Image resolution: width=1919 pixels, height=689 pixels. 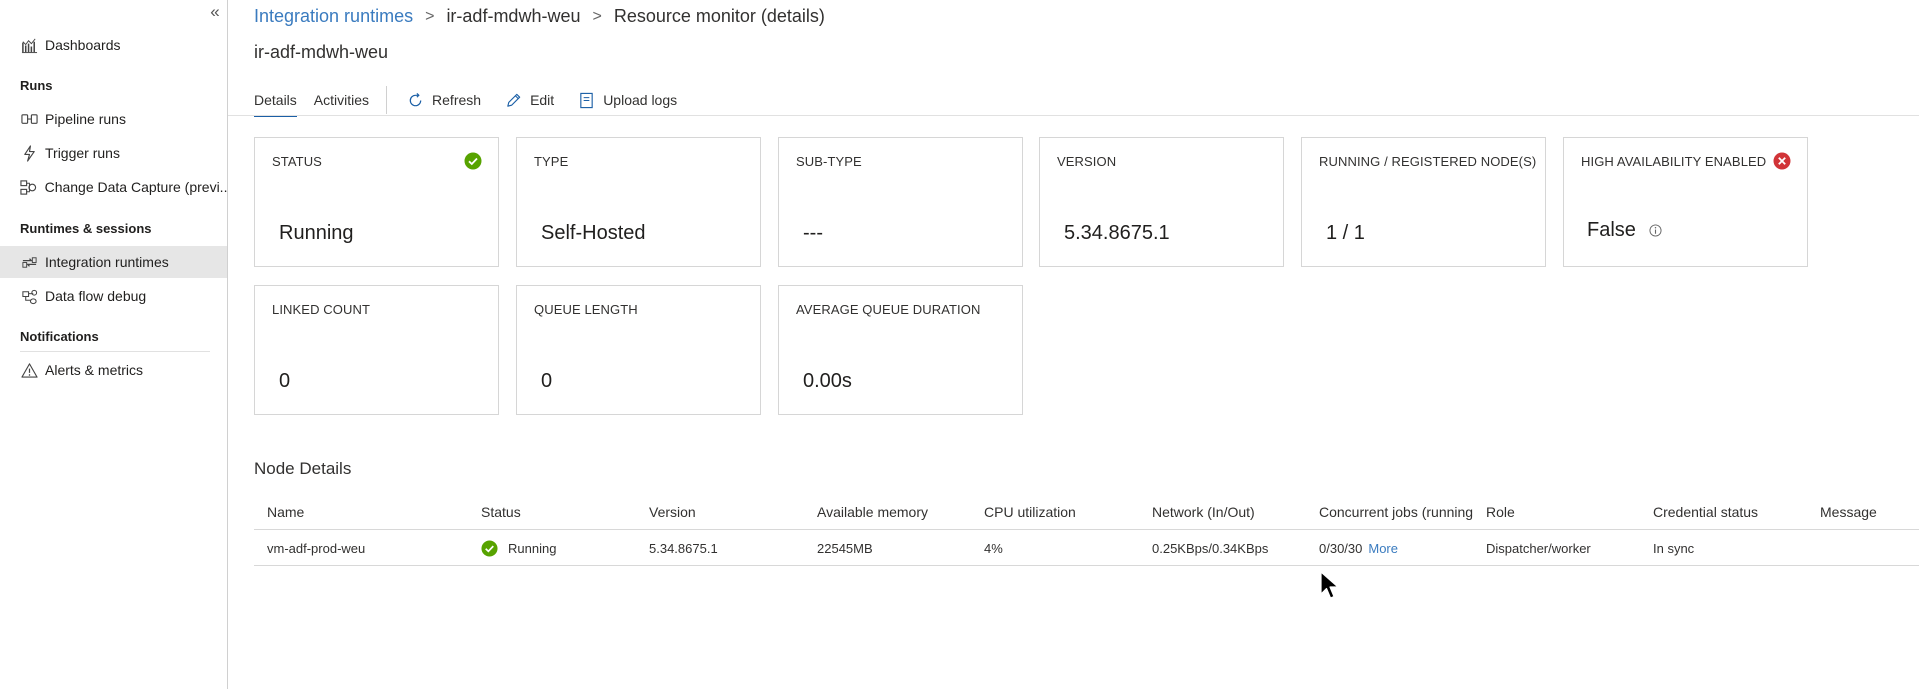 I want to click on pencil-icon, so click(x=514, y=100).